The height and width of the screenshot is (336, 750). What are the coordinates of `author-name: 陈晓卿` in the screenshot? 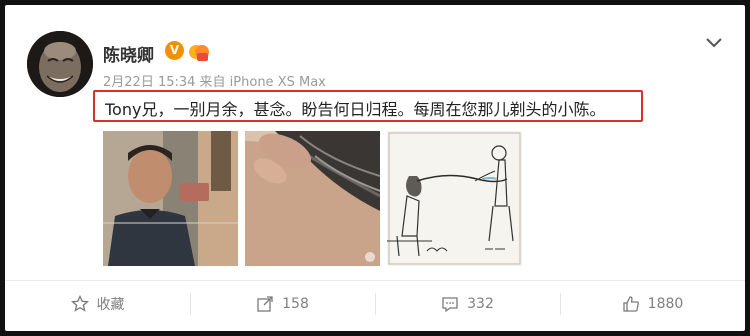 It's located at (128, 53).